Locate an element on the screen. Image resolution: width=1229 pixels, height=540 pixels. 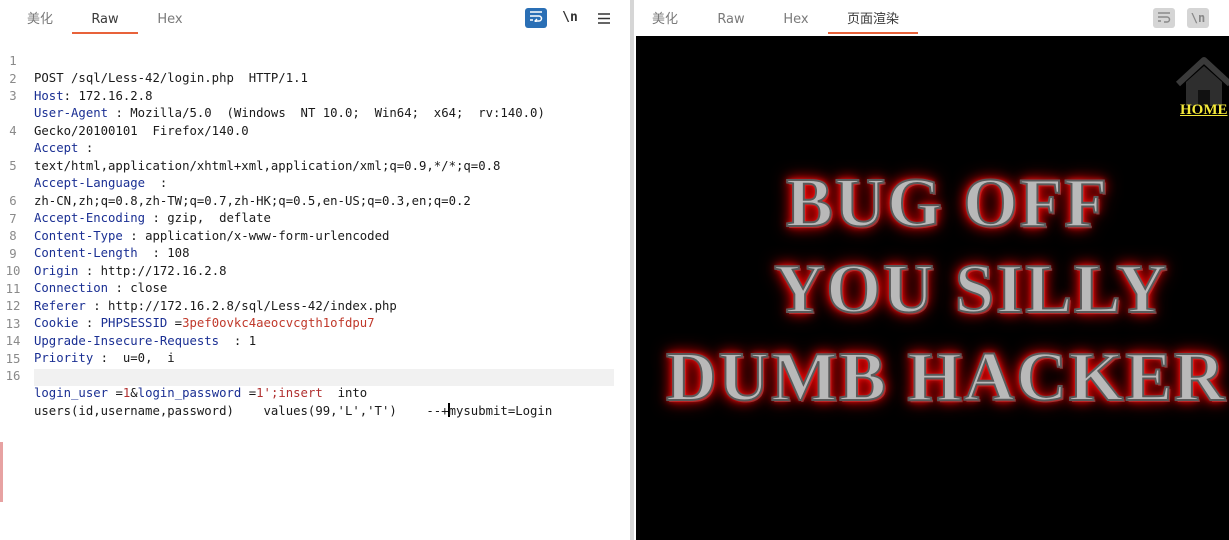
header-value: 1 is located at coordinates (252, 340).